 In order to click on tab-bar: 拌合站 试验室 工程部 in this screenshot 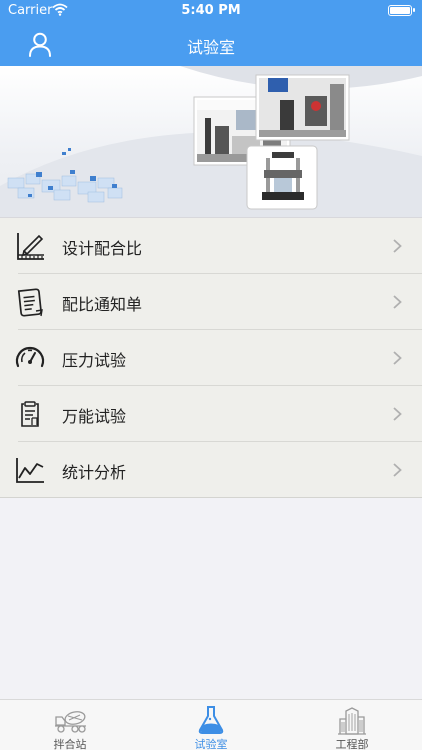, I will do `click(211, 724)`.